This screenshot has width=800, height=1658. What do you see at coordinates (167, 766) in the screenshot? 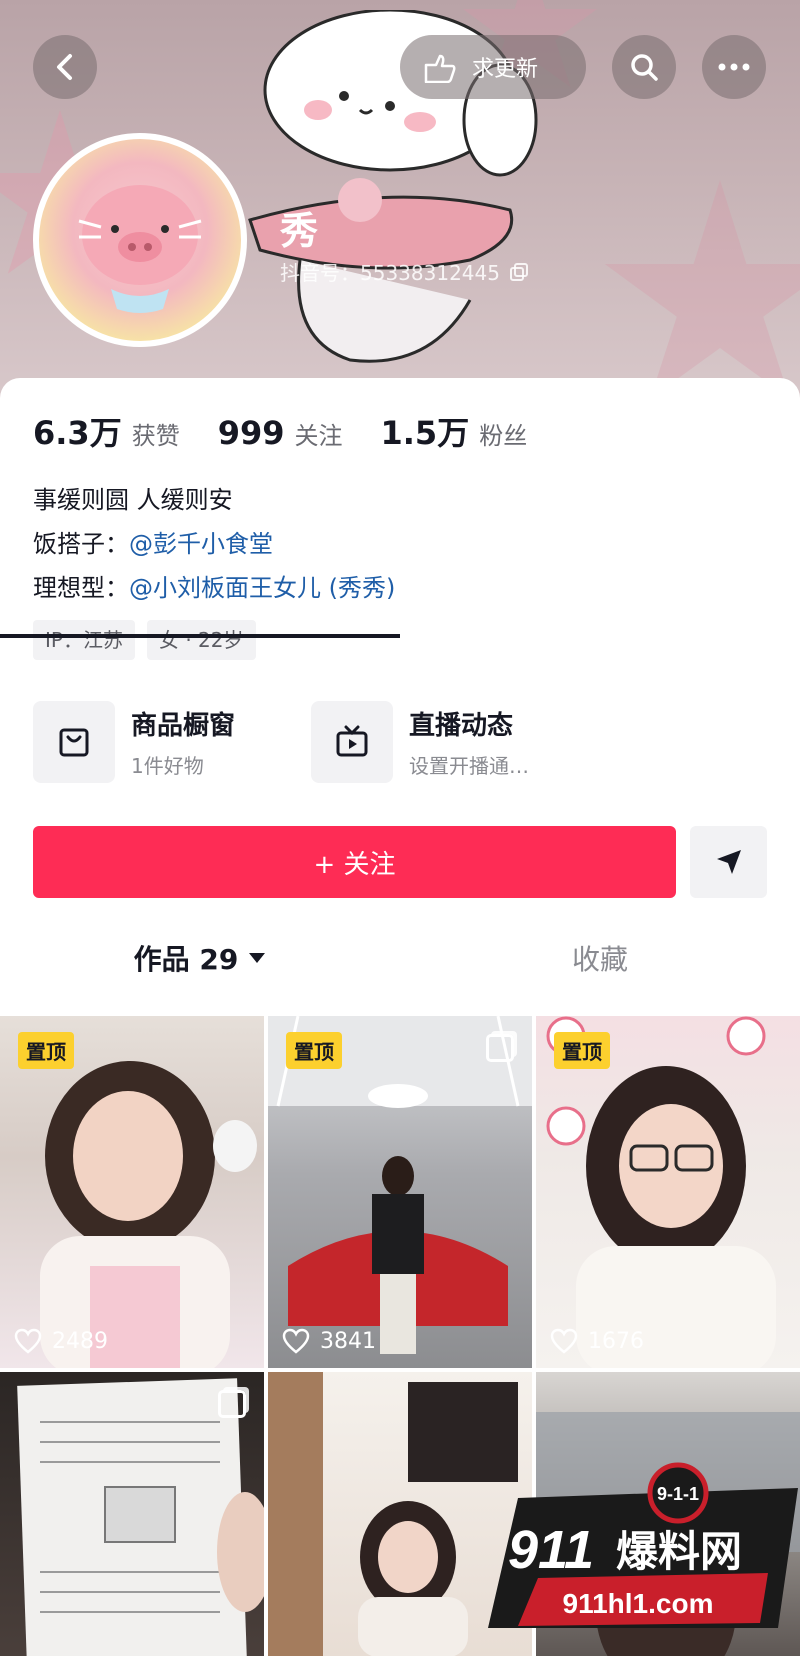
I see `shortcut-subtitle: 1件好物` at bounding box center [167, 766].